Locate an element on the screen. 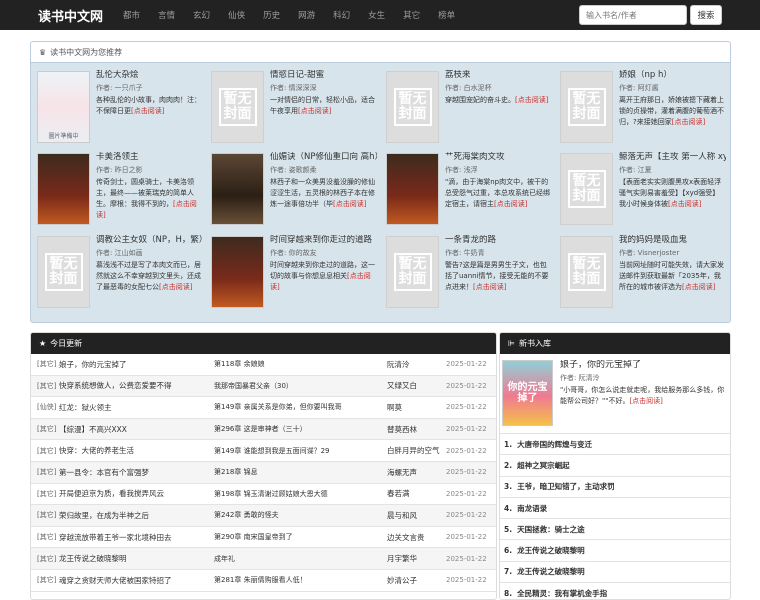 Image resolution: width=760 pixels, height=600 pixels. chapter-link: 成年礼 is located at coordinates (300, 559).